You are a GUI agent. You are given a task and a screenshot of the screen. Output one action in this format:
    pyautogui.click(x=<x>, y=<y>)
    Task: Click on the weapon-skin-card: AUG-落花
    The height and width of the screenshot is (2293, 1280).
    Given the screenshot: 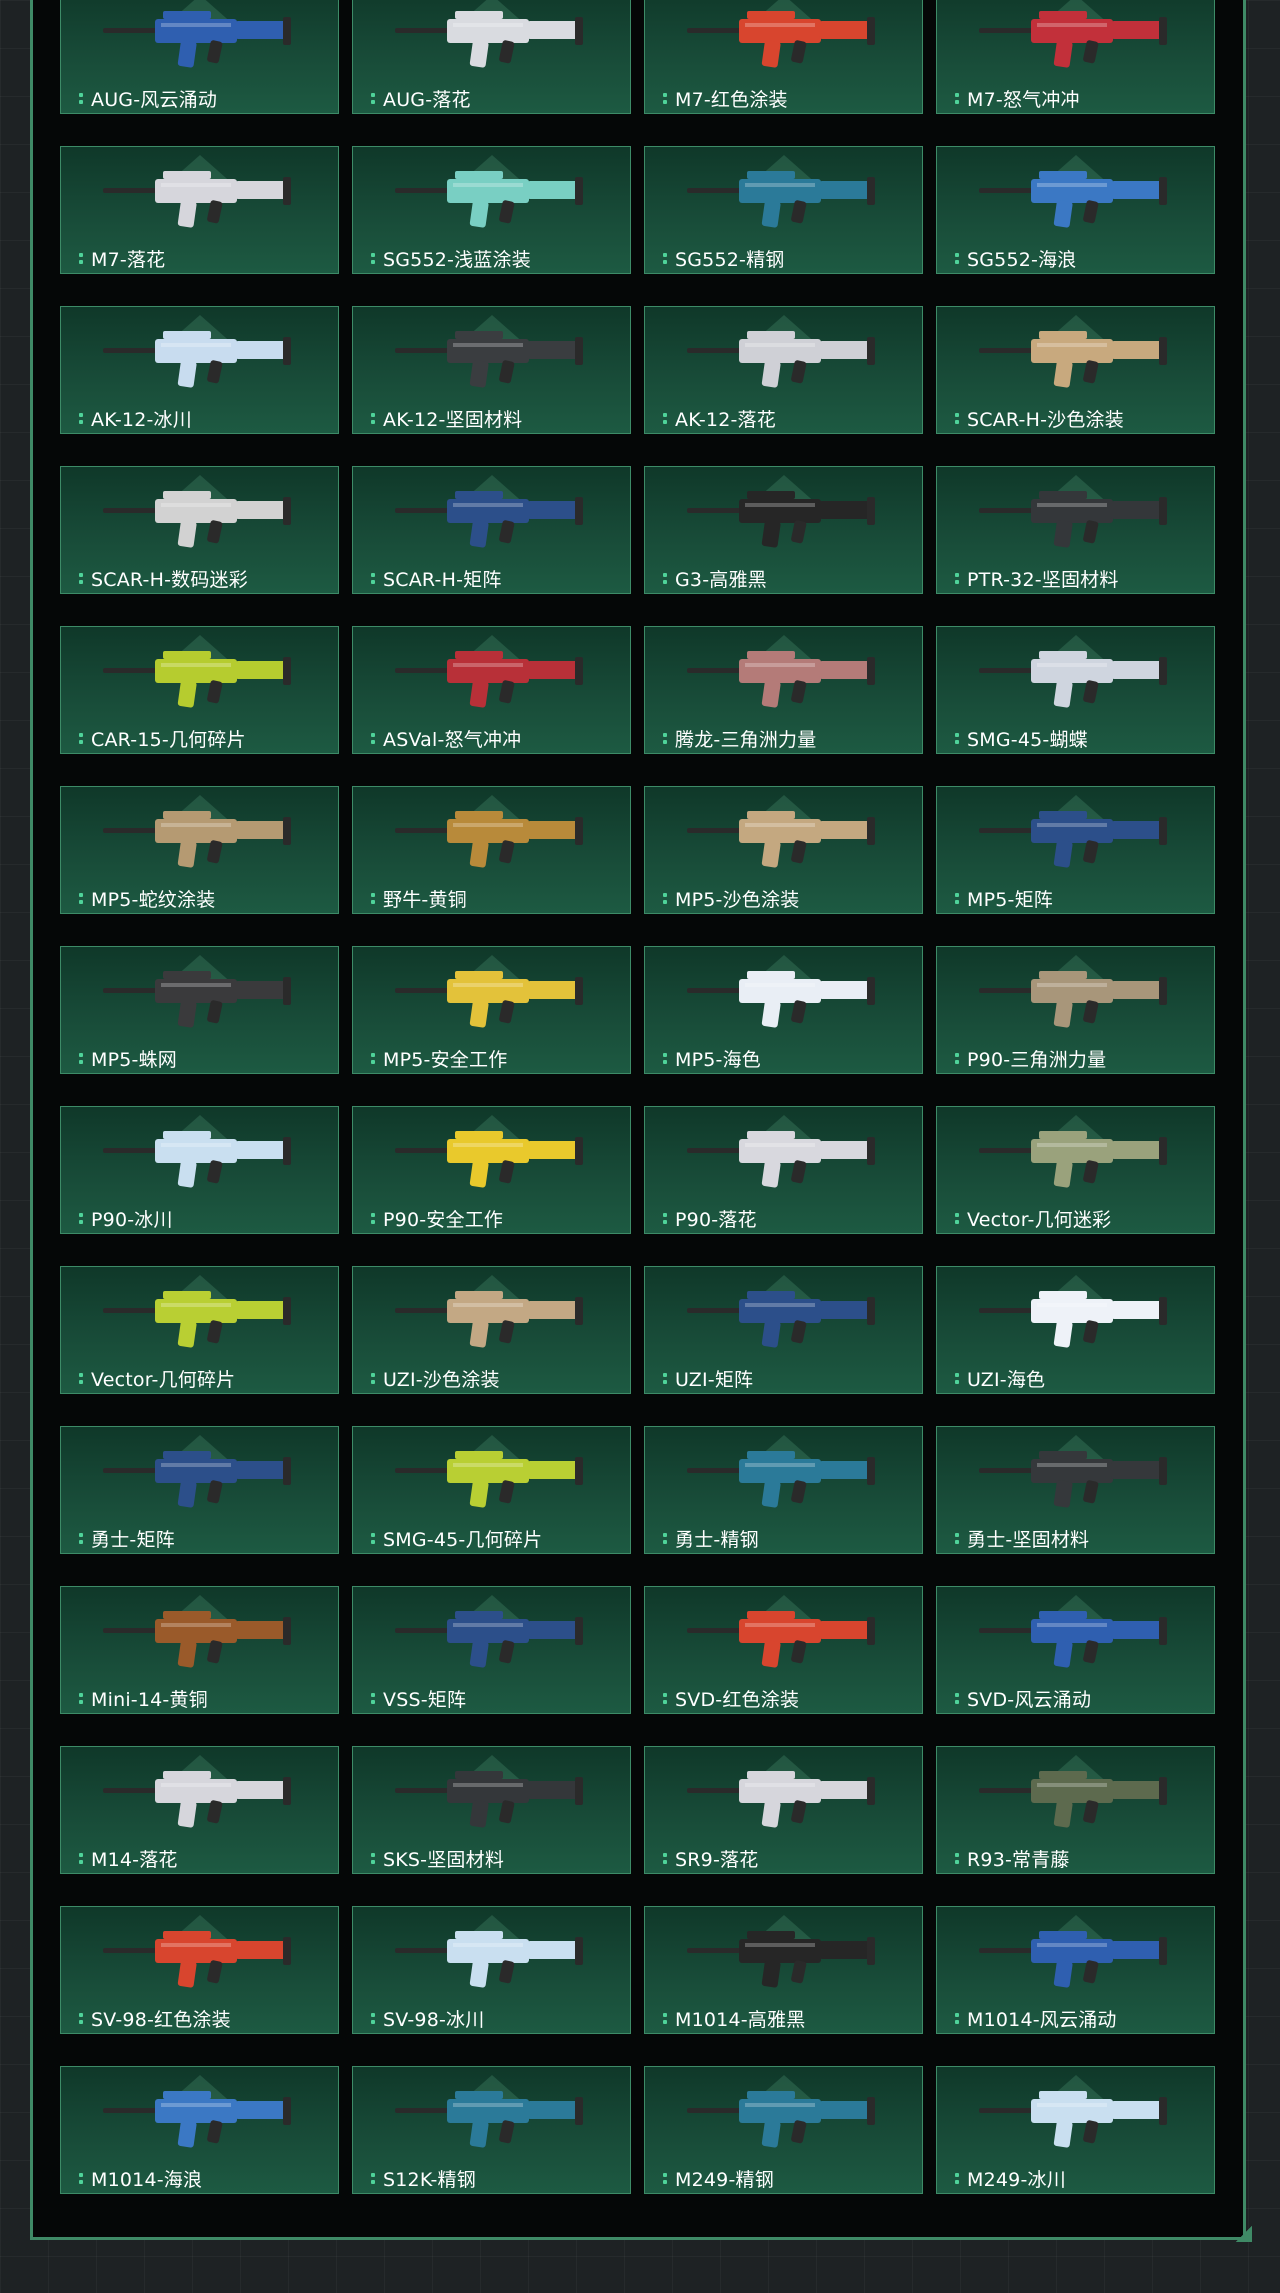 What is the action you would take?
    pyautogui.click(x=491, y=57)
    